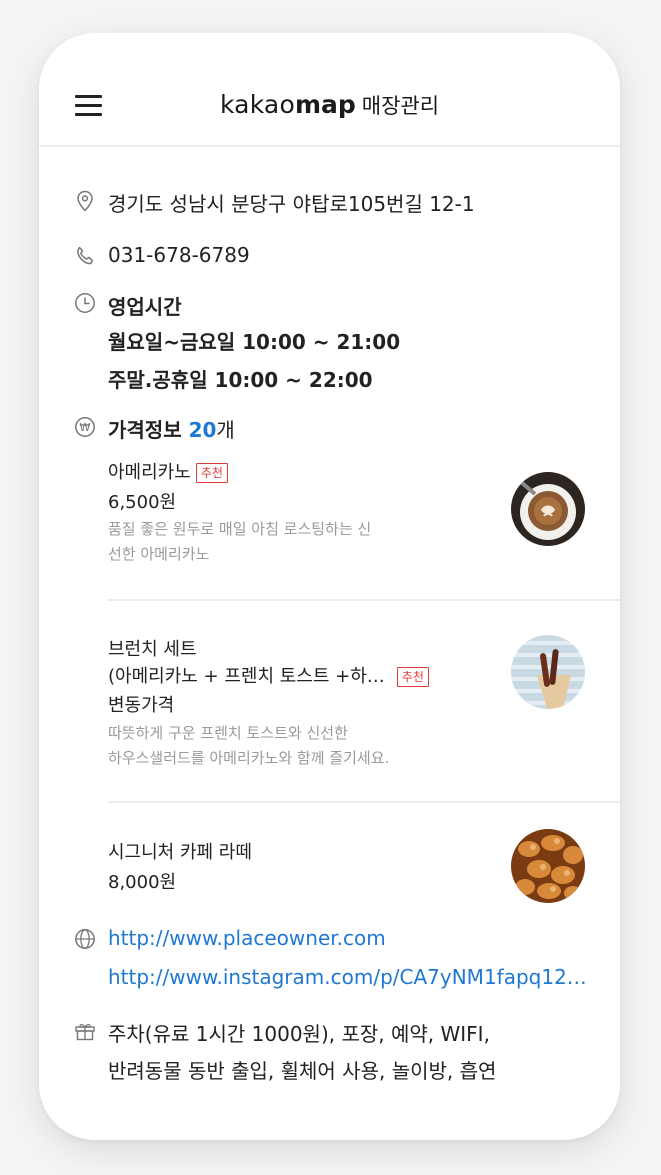 This screenshot has width=661, height=1175. Describe the element at coordinates (145, 307) in the screenshot. I see `hours-label: 영업시간` at that location.